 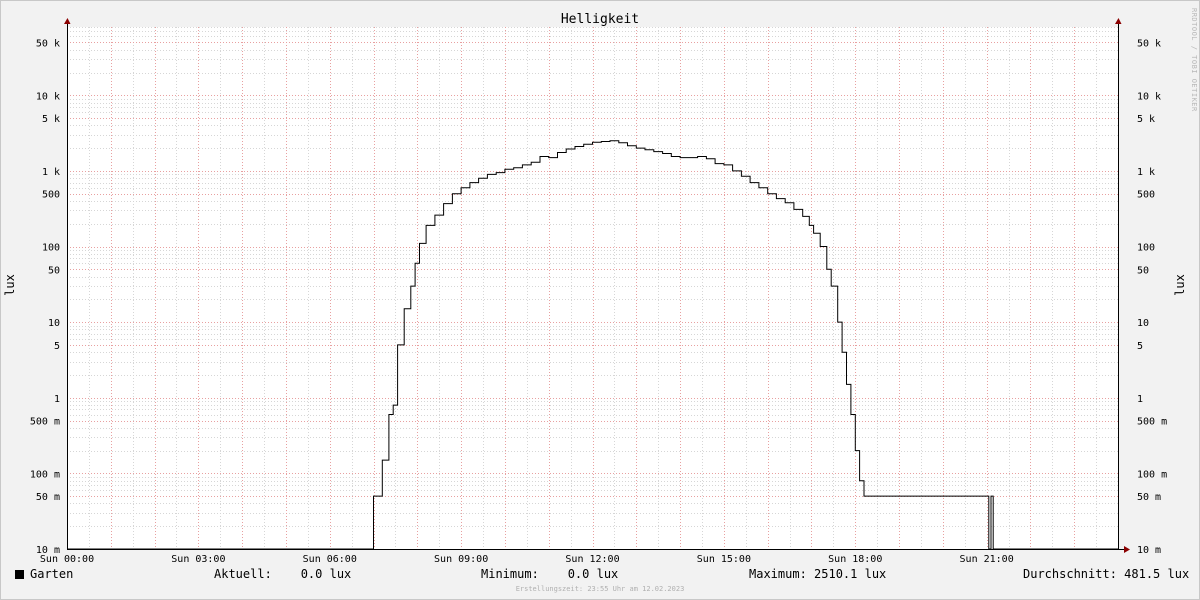 What do you see at coordinates (54, 323) in the screenshot?
I see `y-tick-label-left: 10` at bounding box center [54, 323].